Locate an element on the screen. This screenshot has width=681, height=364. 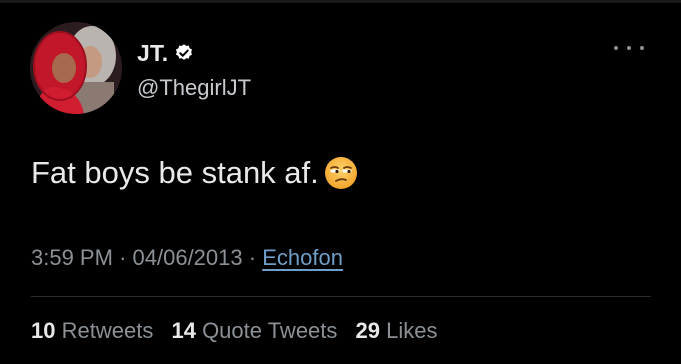
quote-tweets-label: Quote Tweets is located at coordinates (270, 330).